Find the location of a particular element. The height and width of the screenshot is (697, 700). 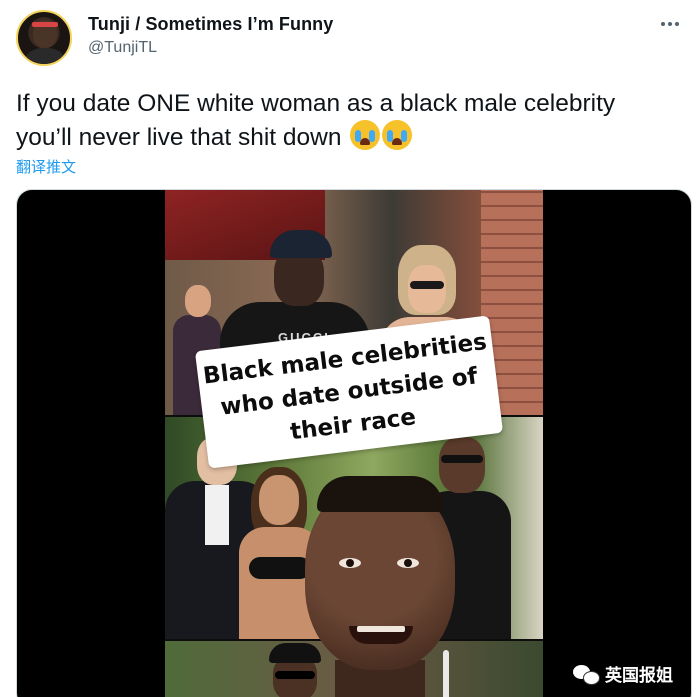

tweet-text-line-2: you’ll never live that shit down is located at coordinates (179, 137).